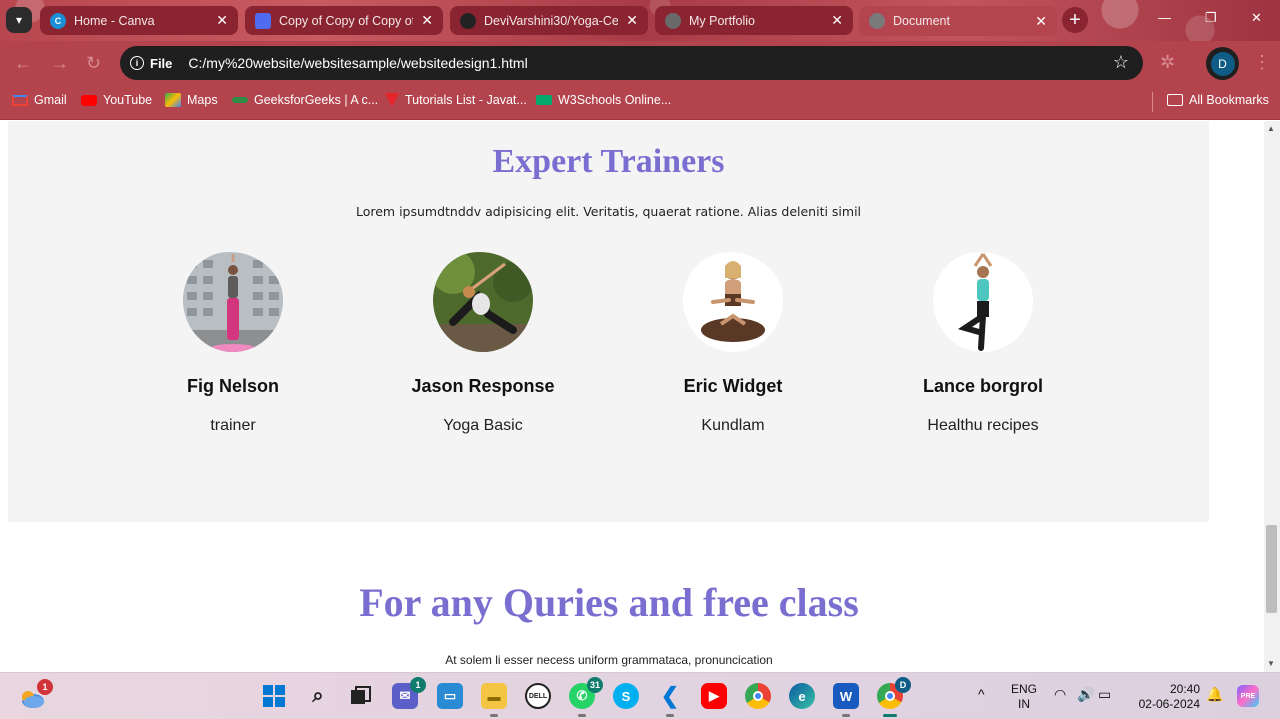 Image resolution: width=1280 pixels, height=719 pixels. What do you see at coordinates (981, 694) in the screenshot?
I see `show-hidden-icons: ^` at bounding box center [981, 694].